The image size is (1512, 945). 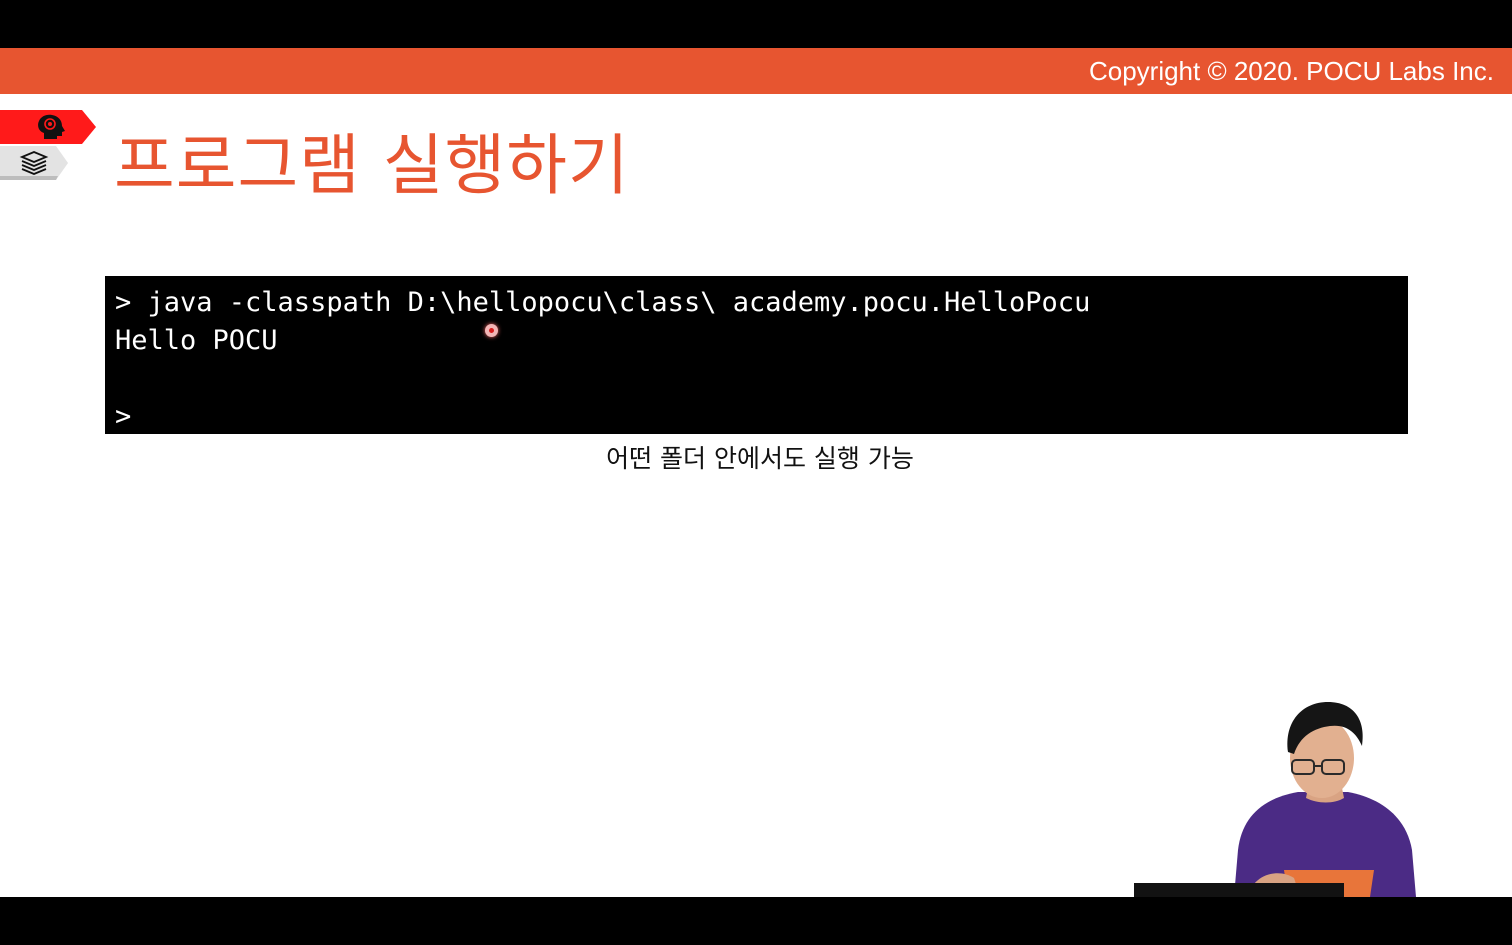 What do you see at coordinates (34, 163) in the screenshot?
I see `section-tab` at bounding box center [34, 163].